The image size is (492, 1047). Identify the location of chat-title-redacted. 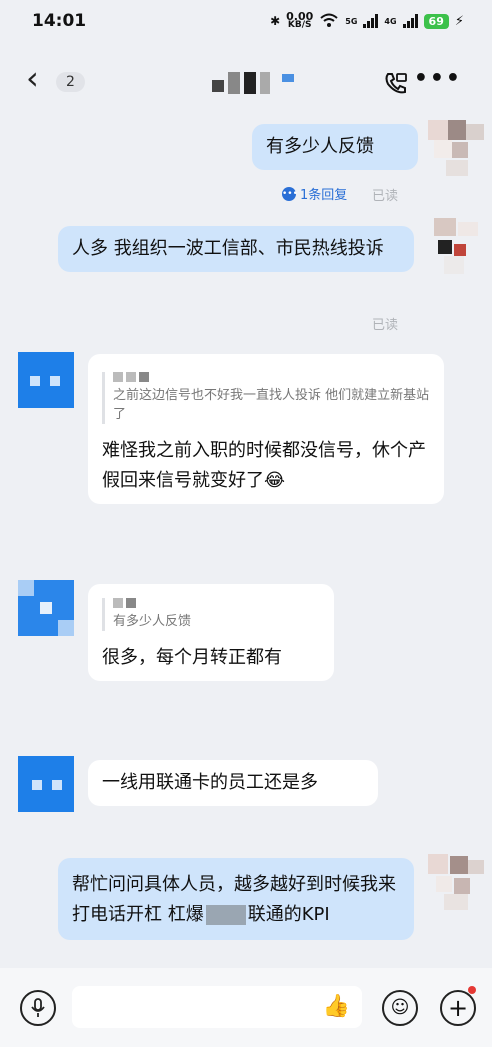
(253, 83).